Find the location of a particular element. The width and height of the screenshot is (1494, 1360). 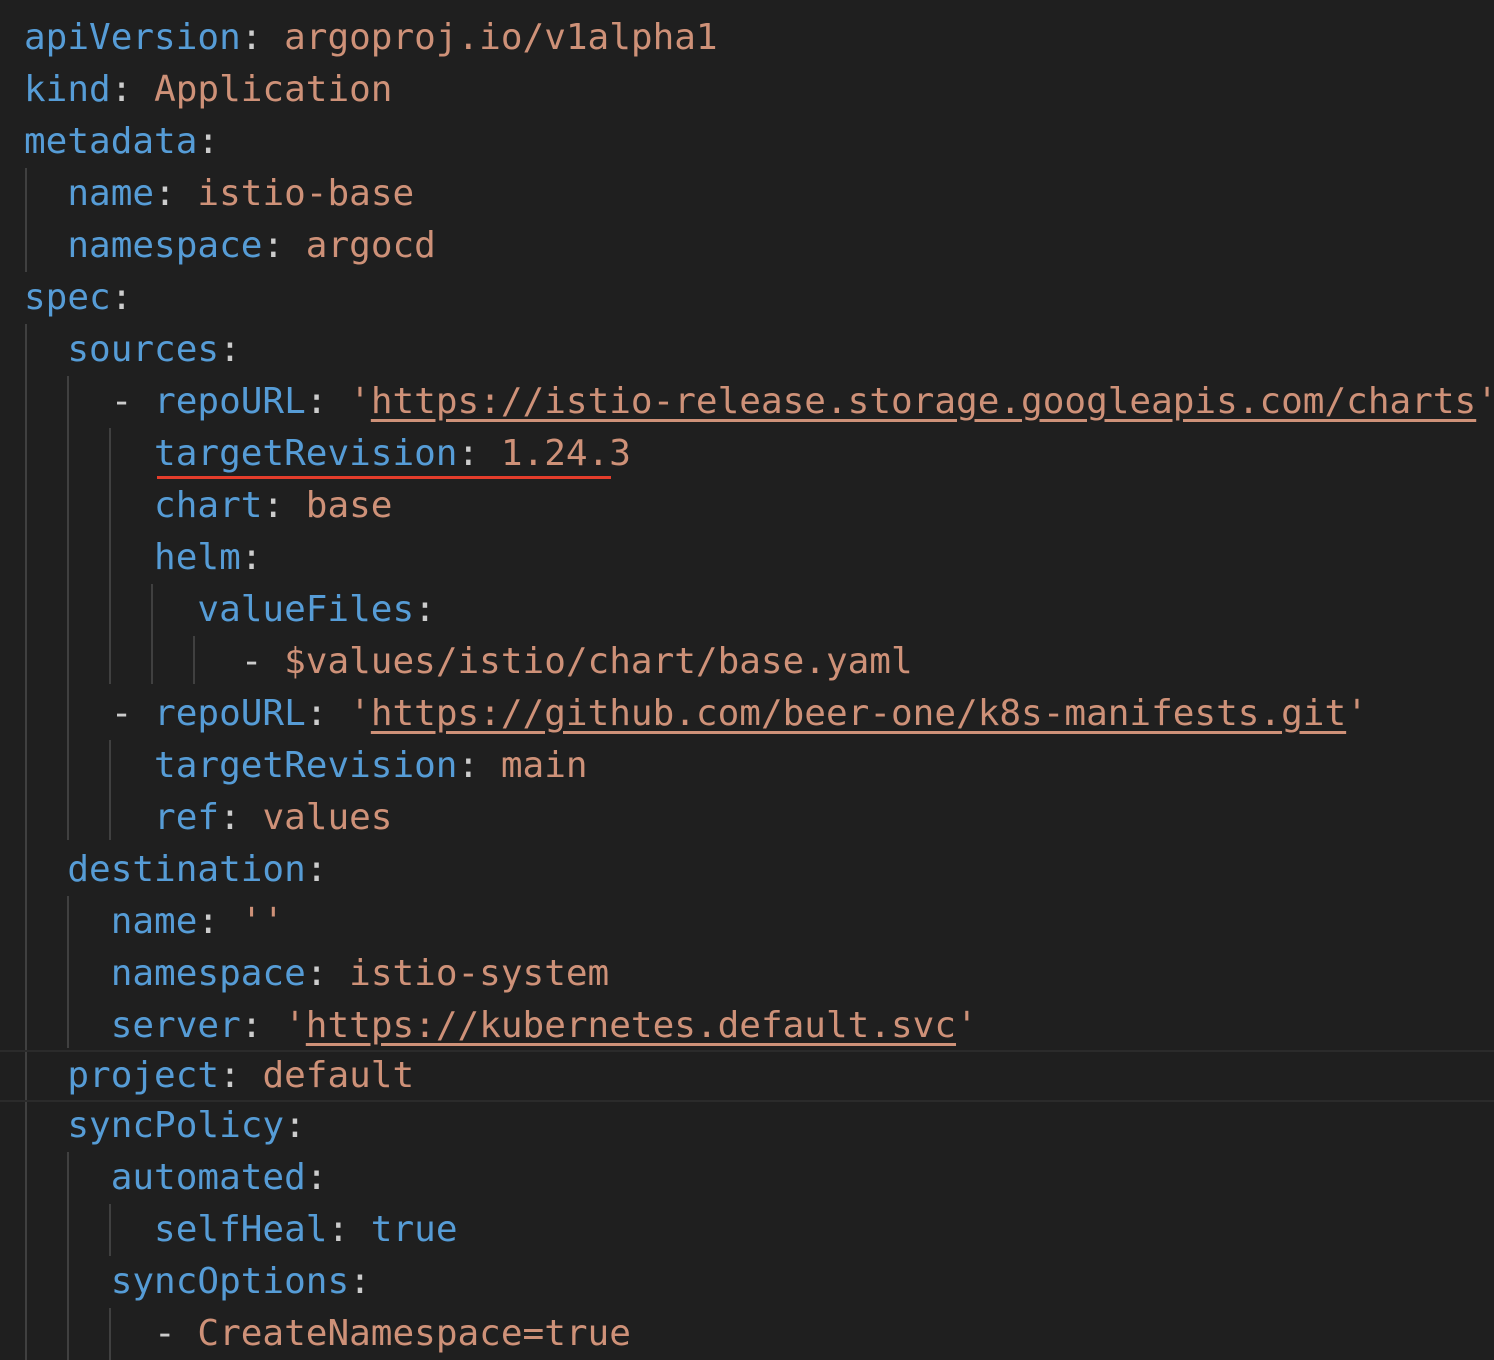

code-line-targetrevision: targetRevision: main is located at coordinates (306, 766).